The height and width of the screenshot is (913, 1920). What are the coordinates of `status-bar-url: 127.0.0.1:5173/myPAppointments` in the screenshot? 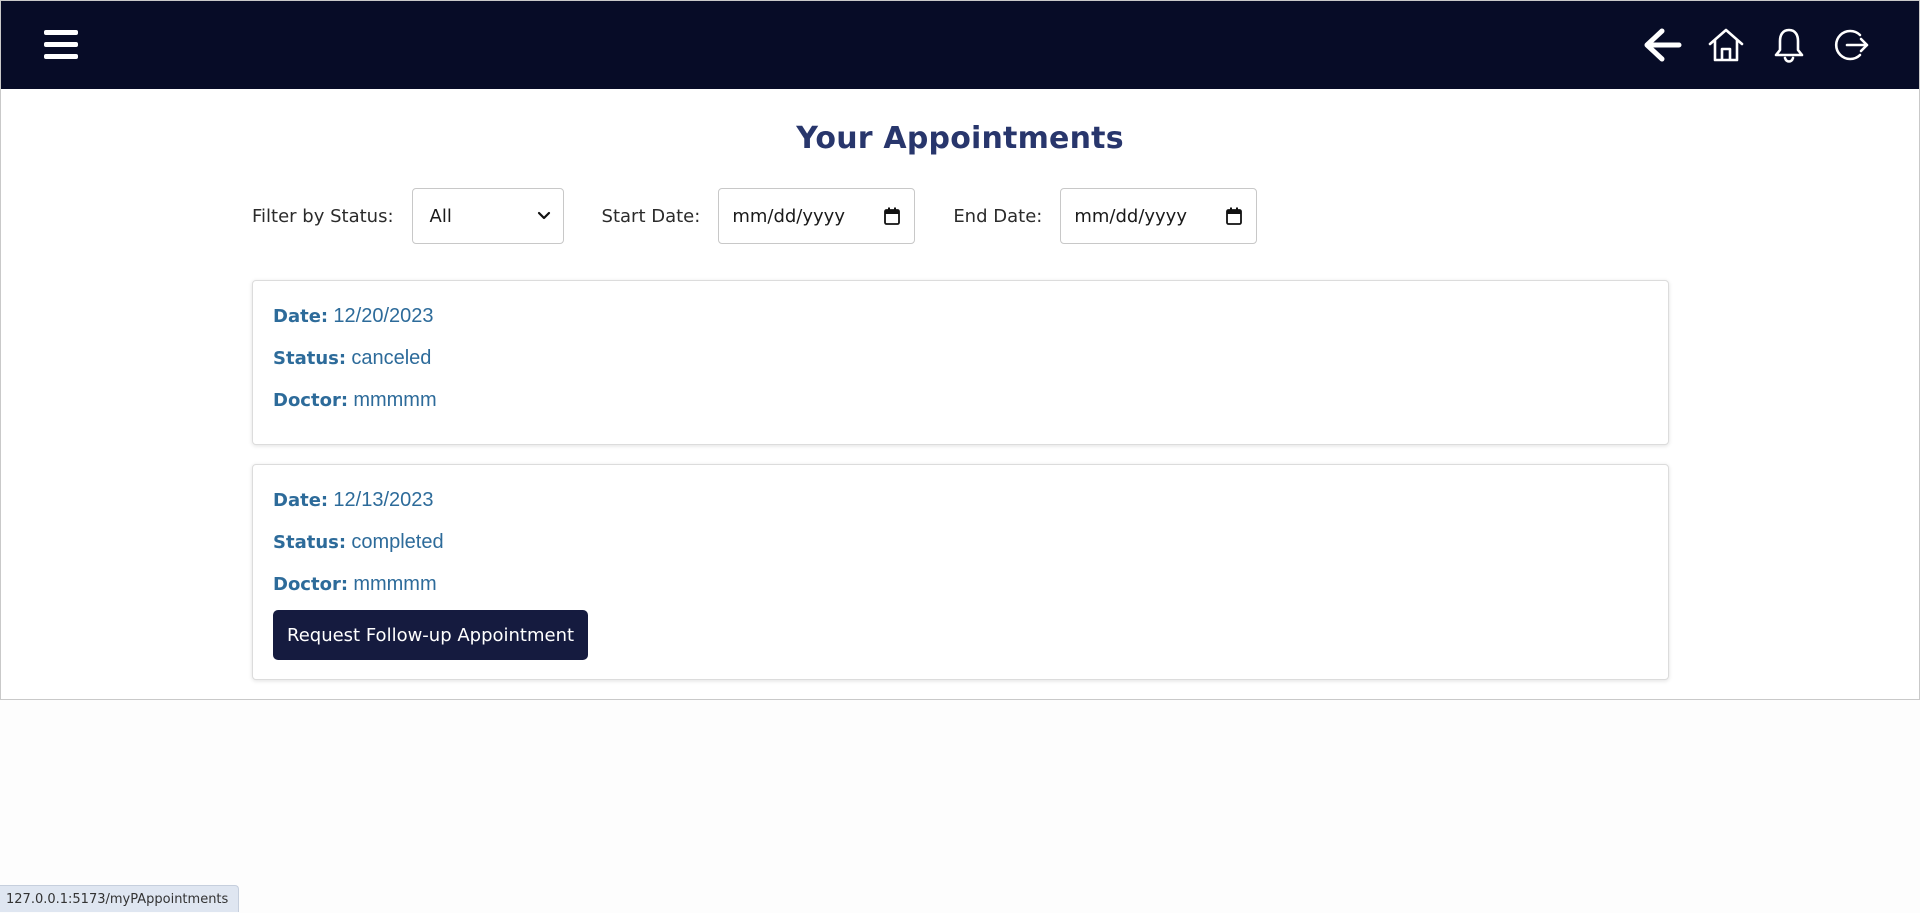 It's located at (119, 898).